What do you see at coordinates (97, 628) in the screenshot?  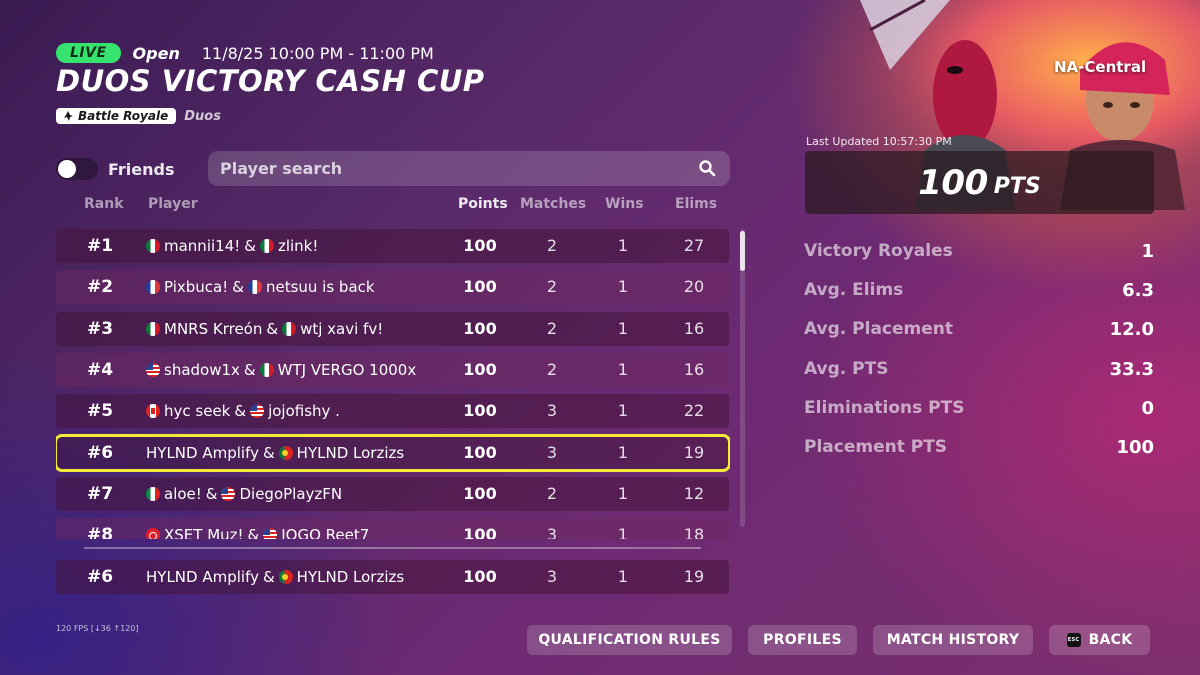 I see `fps-counter: 120 FPS [↓36 ↑120]` at bounding box center [97, 628].